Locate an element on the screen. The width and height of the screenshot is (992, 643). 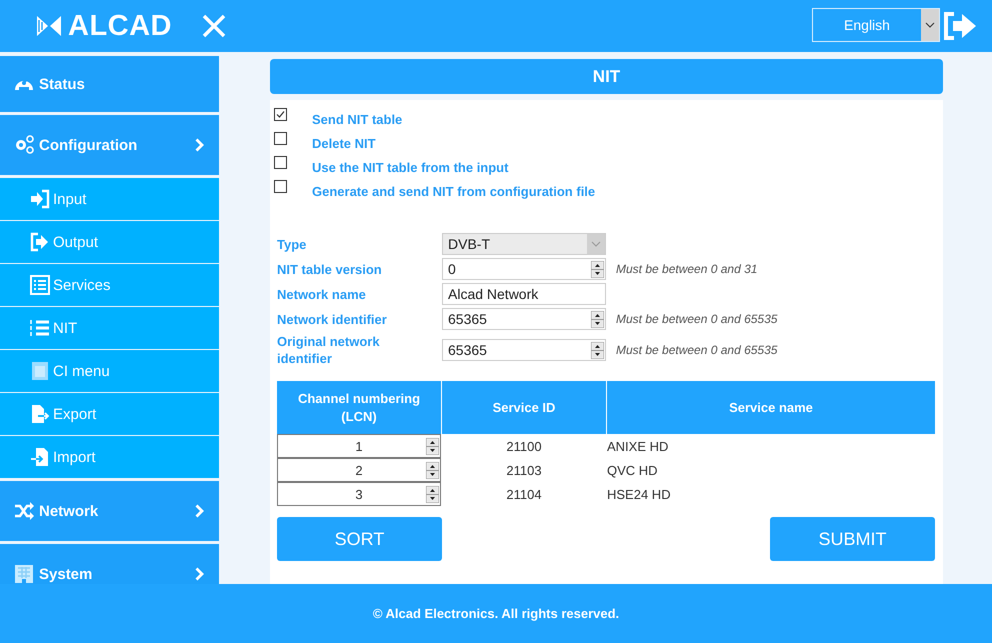
file-export-icon is located at coordinates (40, 414).